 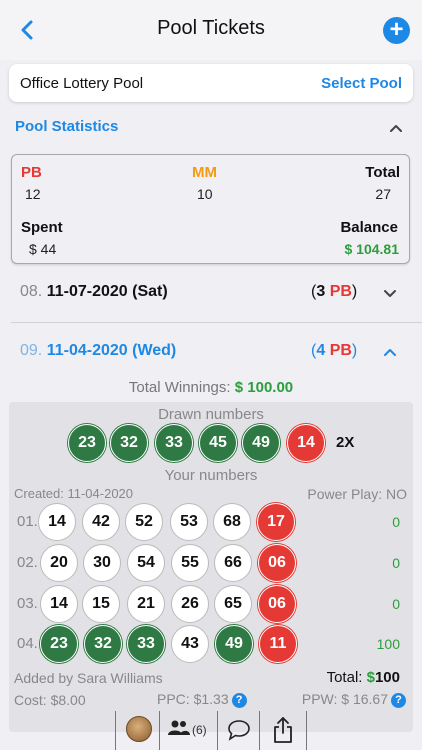 What do you see at coordinates (31, 291) in the screenshot?
I see `draw-index: 08.` at bounding box center [31, 291].